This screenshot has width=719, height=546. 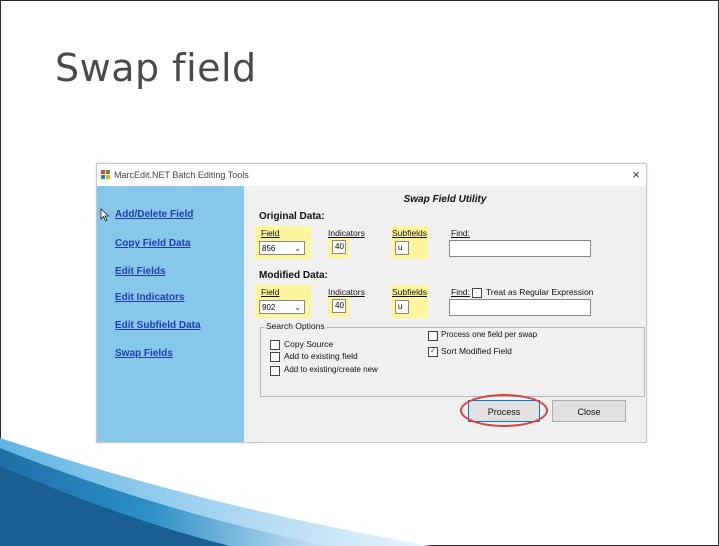 I want to click on sidebar-item-edit-subfield-data: Edit Subfield Data, so click(x=158, y=325).